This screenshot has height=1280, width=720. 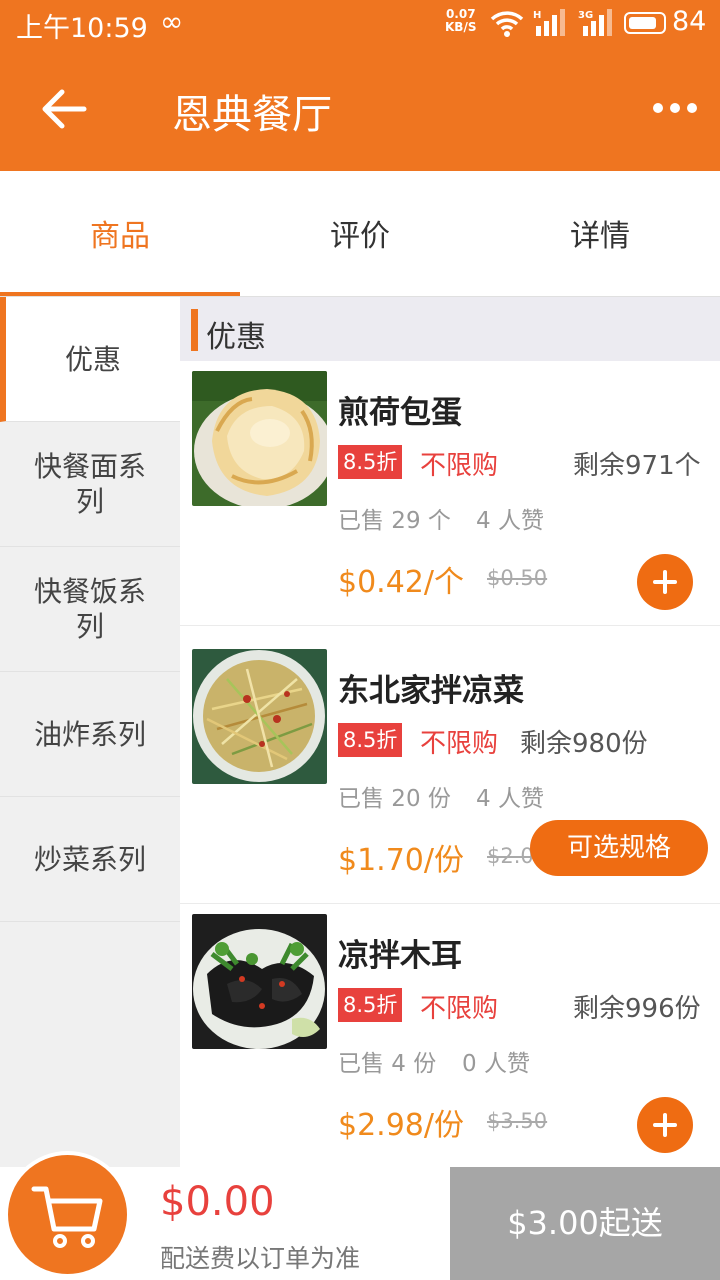 I want to click on svg-text: 3G, so click(x=585, y=15).